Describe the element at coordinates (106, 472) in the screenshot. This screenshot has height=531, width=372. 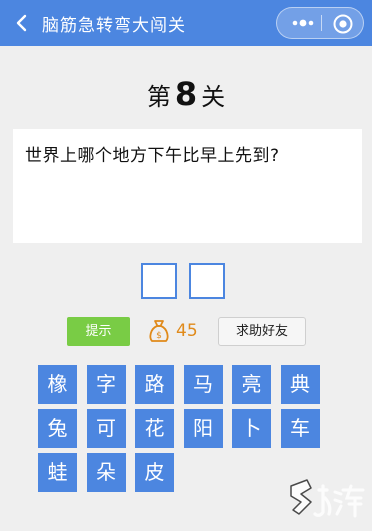
I see `character-key: 朵` at that location.